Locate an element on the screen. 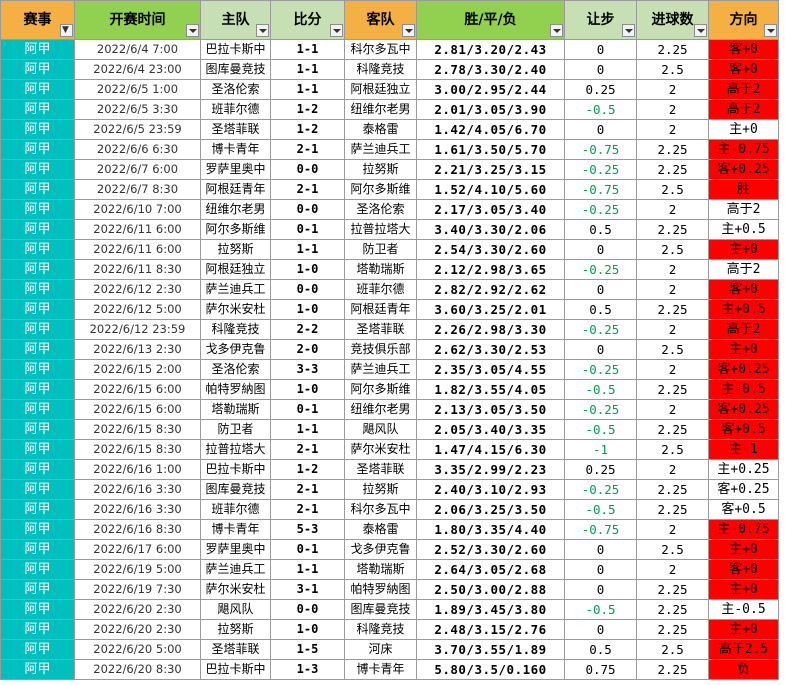 The height and width of the screenshot is (685, 785). cell-odds: 2.12/2.98/3.65 is located at coordinates (490, 269).